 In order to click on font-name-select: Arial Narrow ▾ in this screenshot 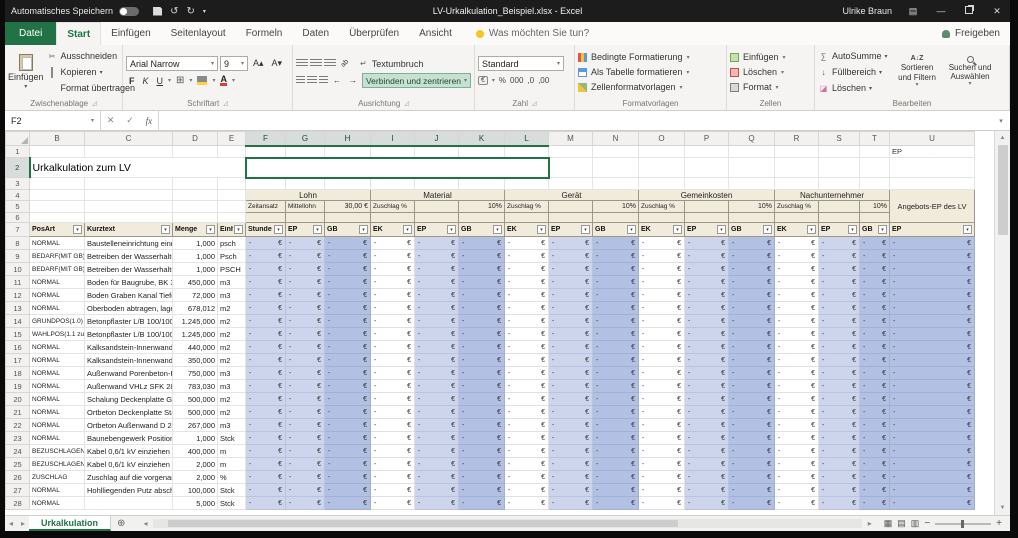, I will do `click(172, 63)`.